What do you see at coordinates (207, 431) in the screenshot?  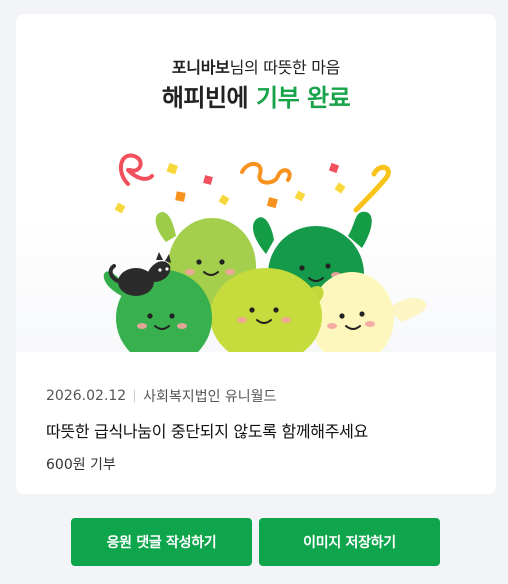 I see `campaign-title: 따뜻한 급식나눔이 중단되지 않도록 함께해주세요` at bounding box center [207, 431].